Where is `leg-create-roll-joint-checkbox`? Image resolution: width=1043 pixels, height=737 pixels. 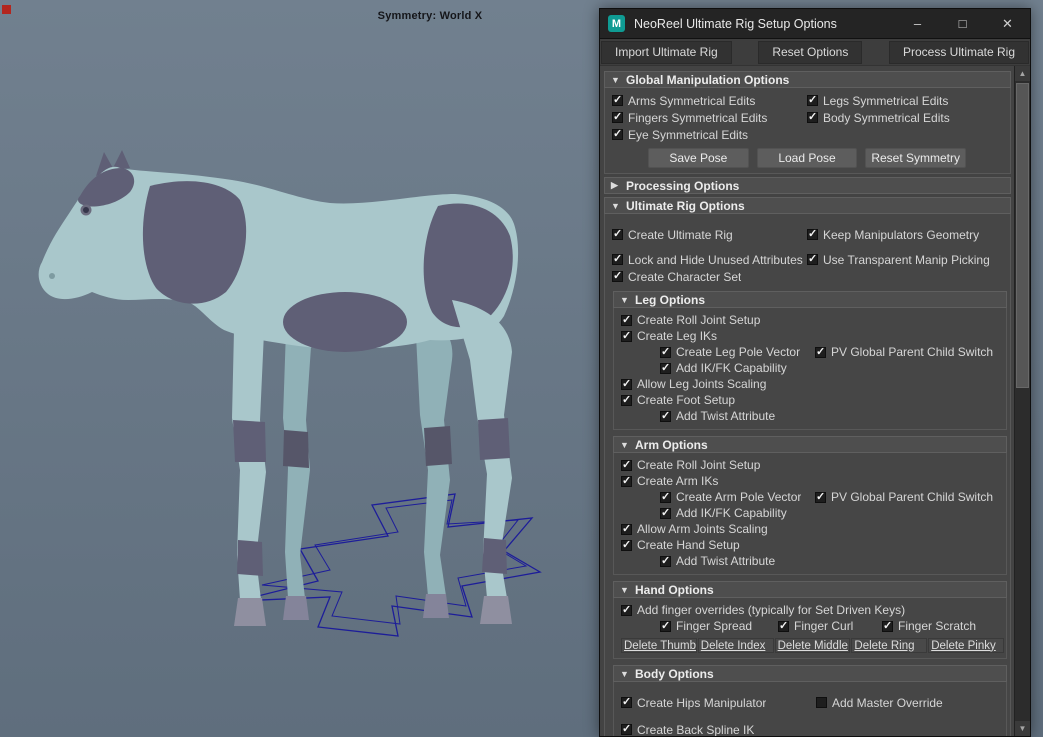 leg-create-roll-joint-checkbox is located at coordinates (626, 319).